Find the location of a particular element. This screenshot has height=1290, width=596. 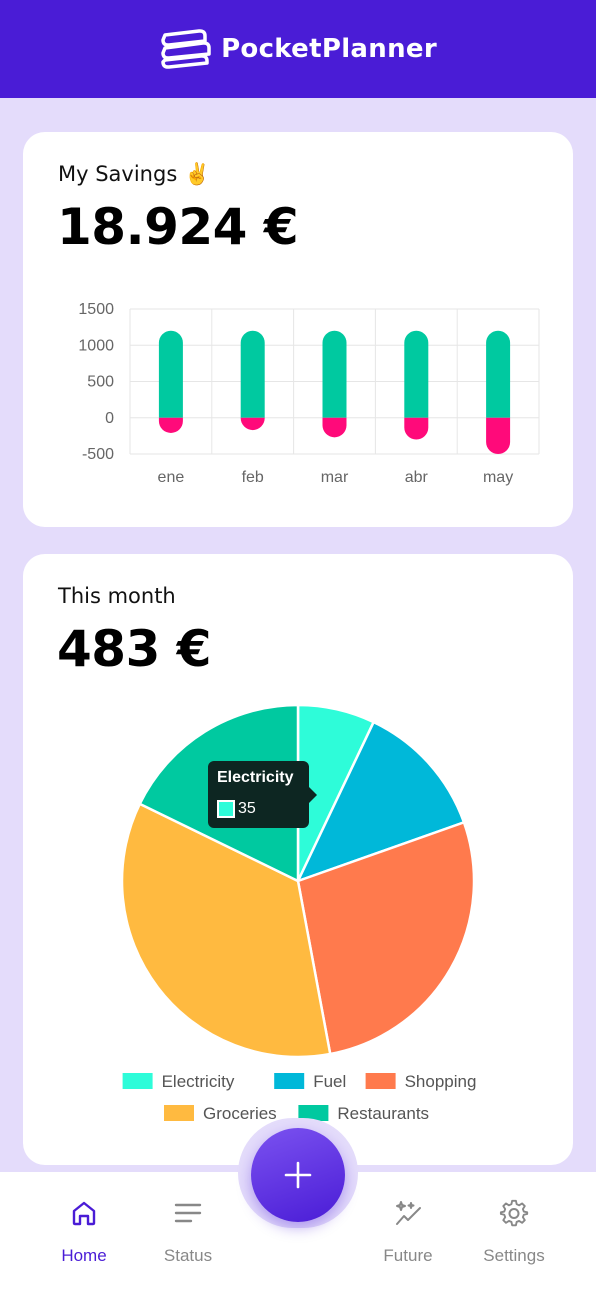

legend-label: Electricity is located at coordinates (198, 1081).